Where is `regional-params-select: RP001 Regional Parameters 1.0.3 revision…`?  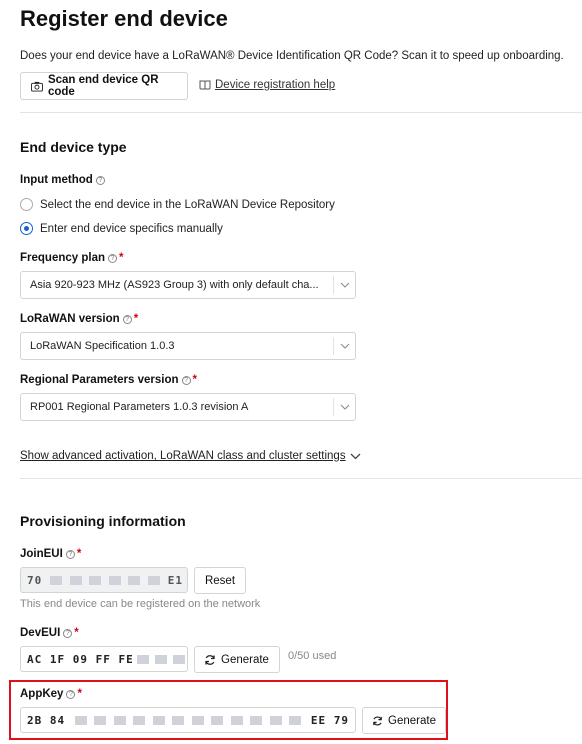 regional-params-select: RP001 Regional Parameters 1.0.3 revision… is located at coordinates (188, 407).